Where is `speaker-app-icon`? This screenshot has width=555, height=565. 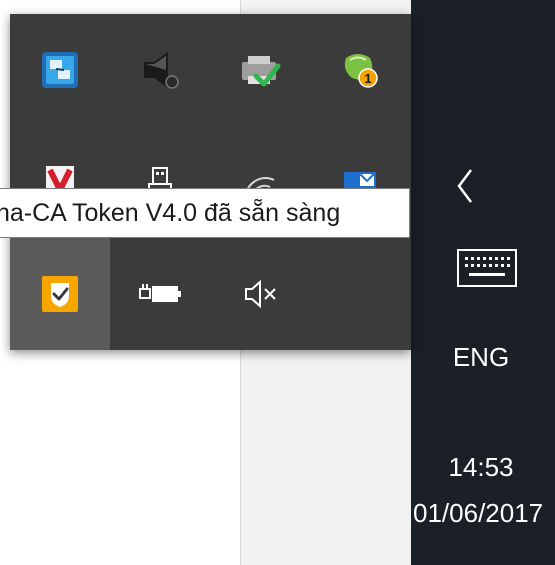
speaker-app-icon is located at coordinates (160, 70).